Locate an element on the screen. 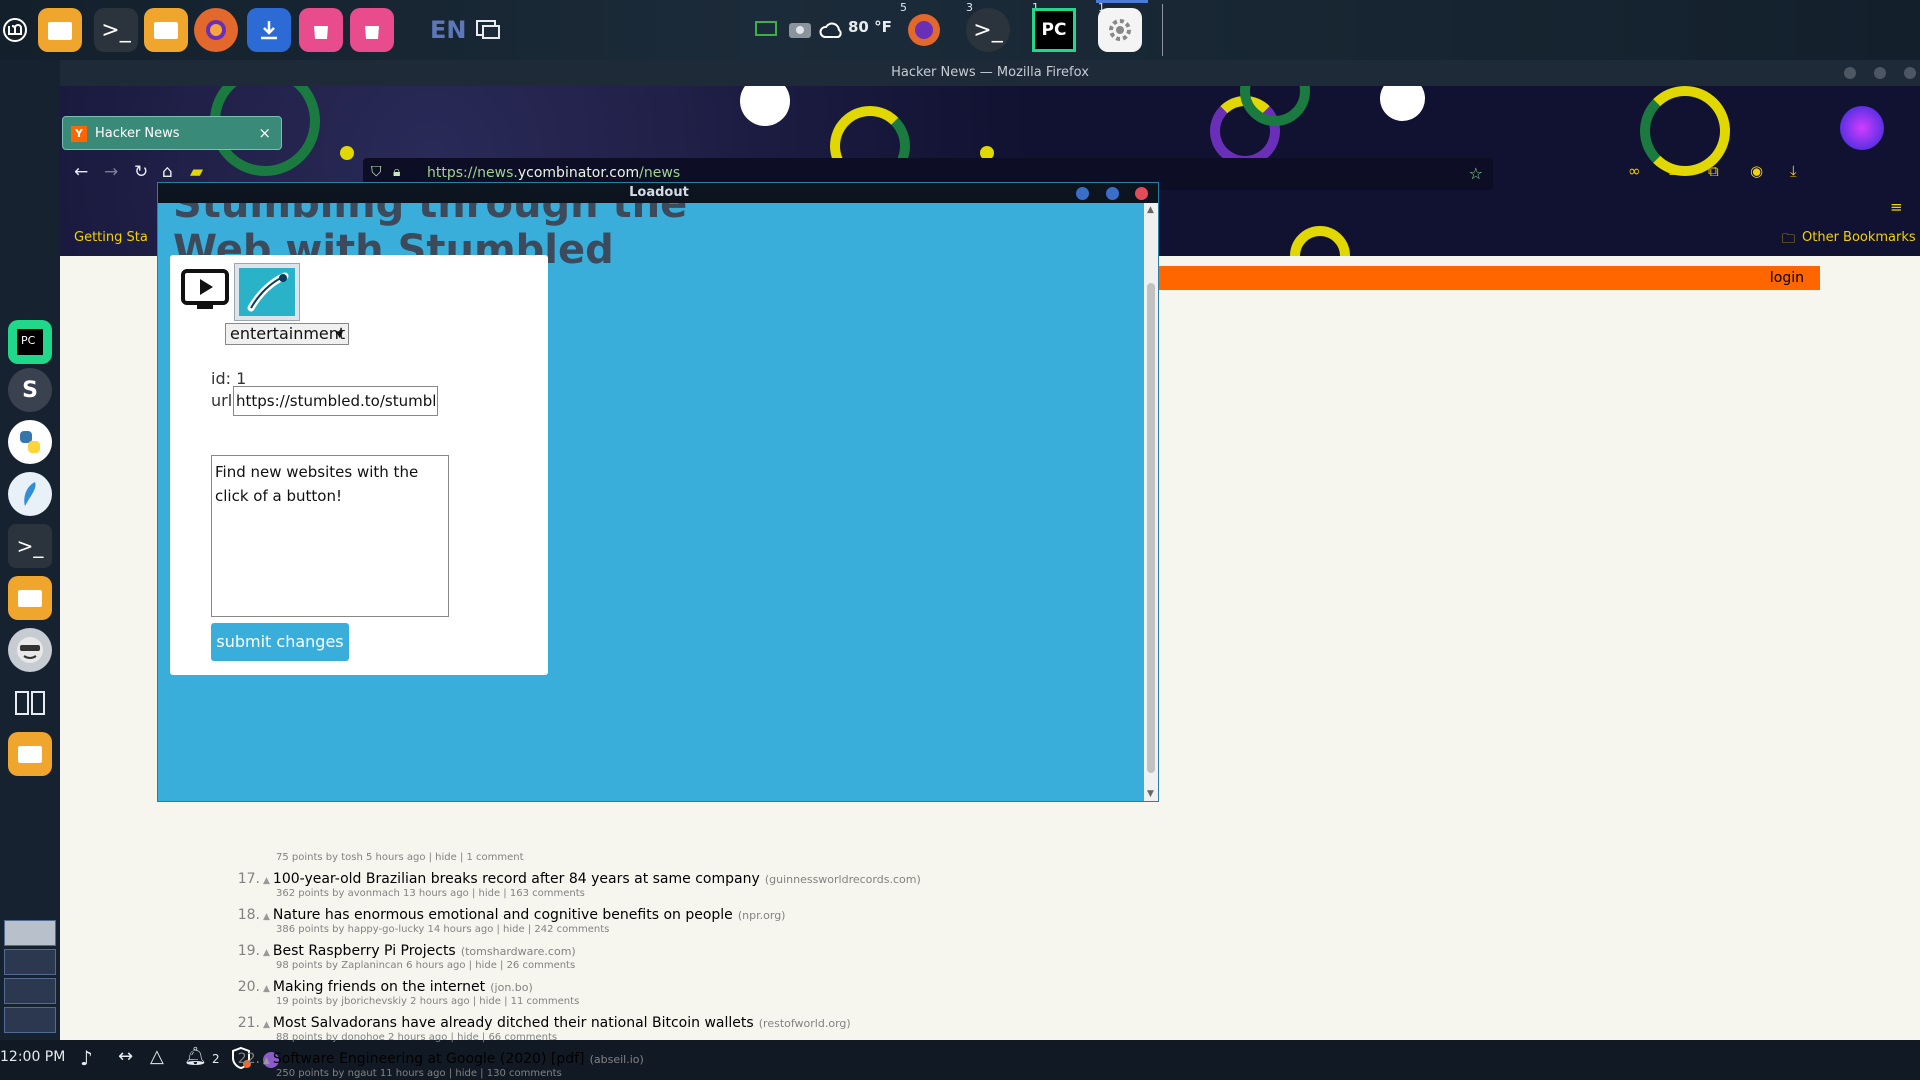 This screenshot has height=1080, width=1920. taskbar-terminal-icon: >_ is located at coordinates (988, 30).